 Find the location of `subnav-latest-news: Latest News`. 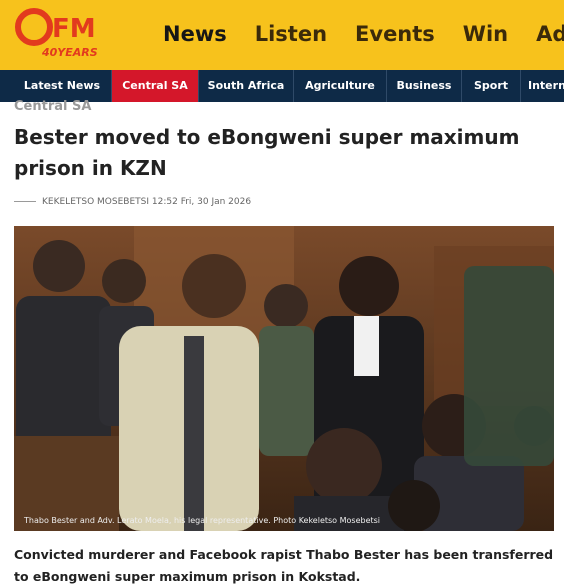

subnav-latest-news: Latest News is located at coordinates (62, 86).